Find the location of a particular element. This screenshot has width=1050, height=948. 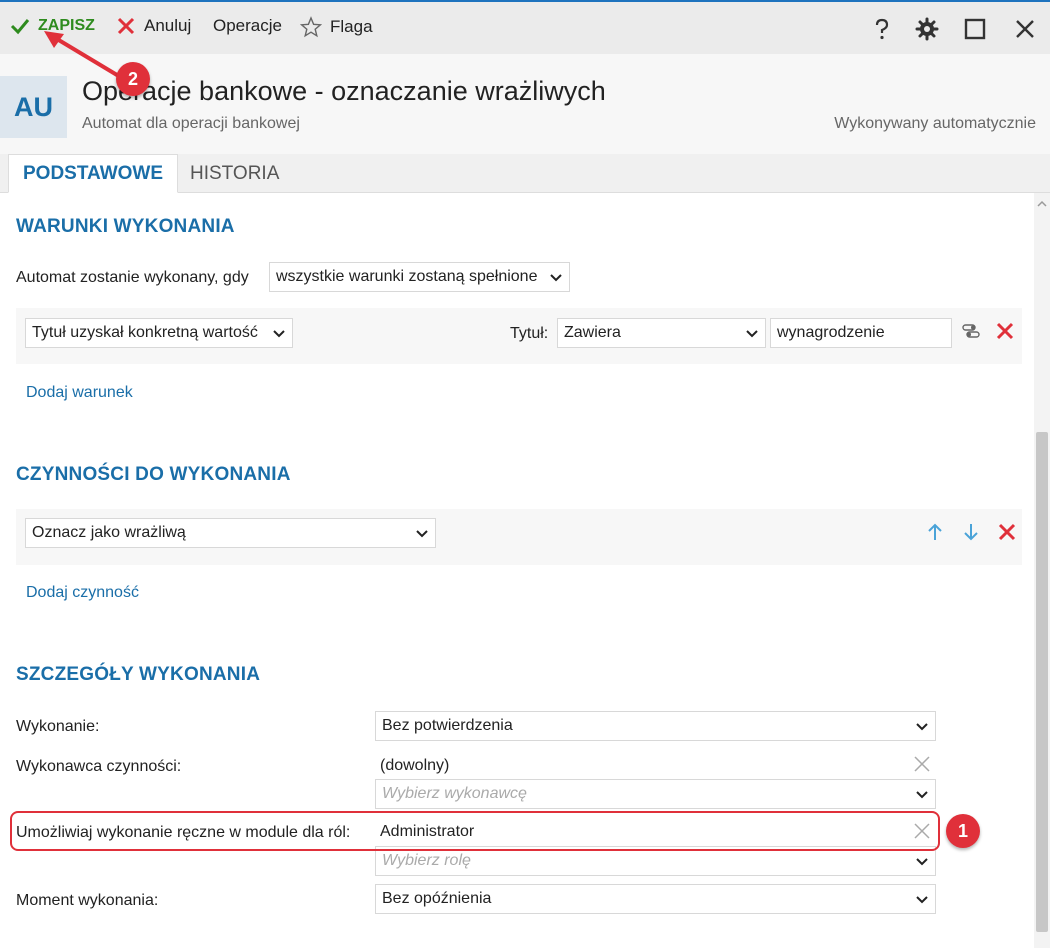

scrollbar-thumb is located at coordinates (1042, 682).